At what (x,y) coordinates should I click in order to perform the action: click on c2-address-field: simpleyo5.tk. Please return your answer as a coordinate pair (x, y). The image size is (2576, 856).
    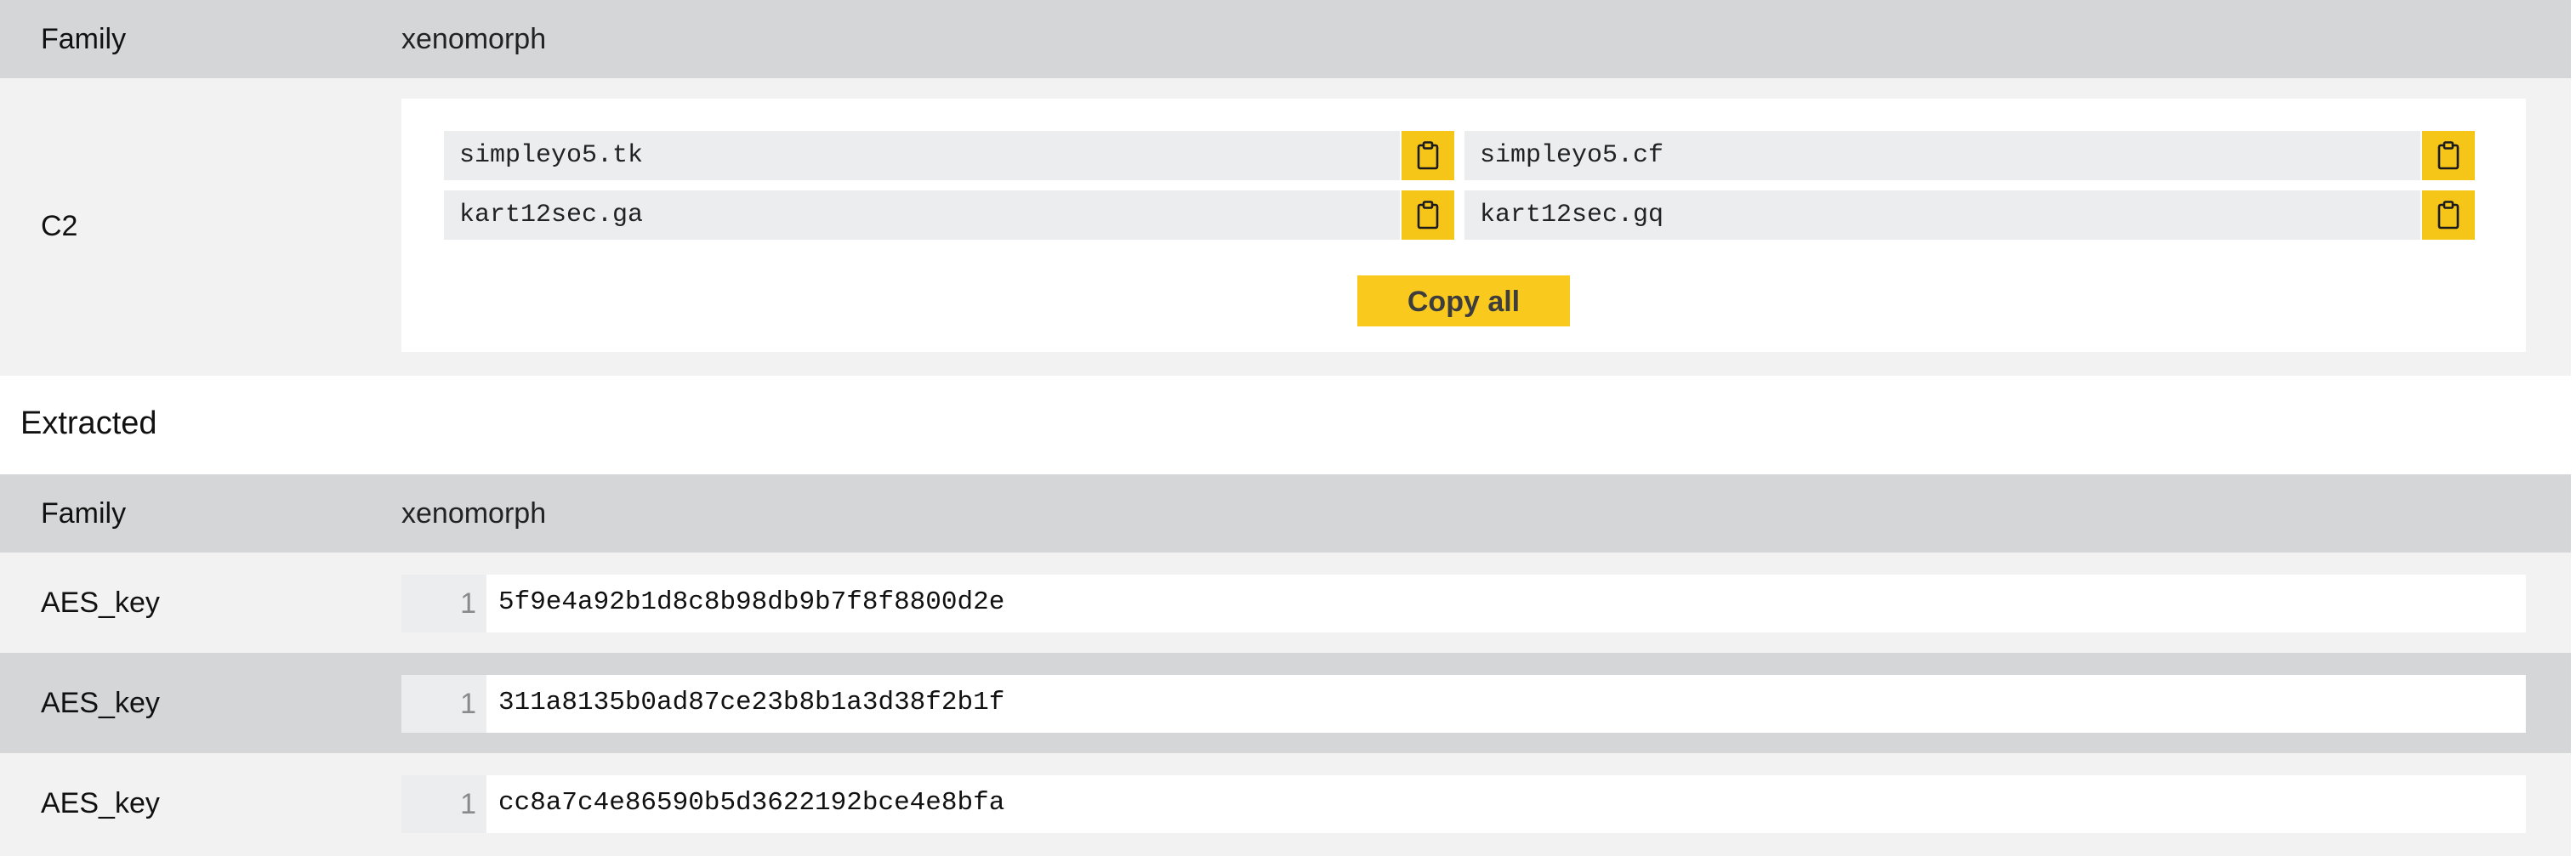
    Looking at the image, I should click on (922, 155).